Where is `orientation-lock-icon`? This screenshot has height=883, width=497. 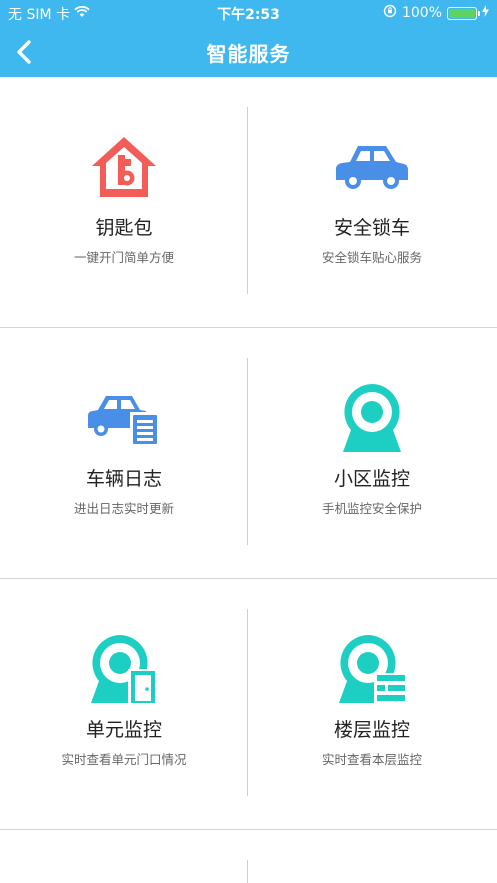
orientation-lock-icon is located at coordinates (390, 13).